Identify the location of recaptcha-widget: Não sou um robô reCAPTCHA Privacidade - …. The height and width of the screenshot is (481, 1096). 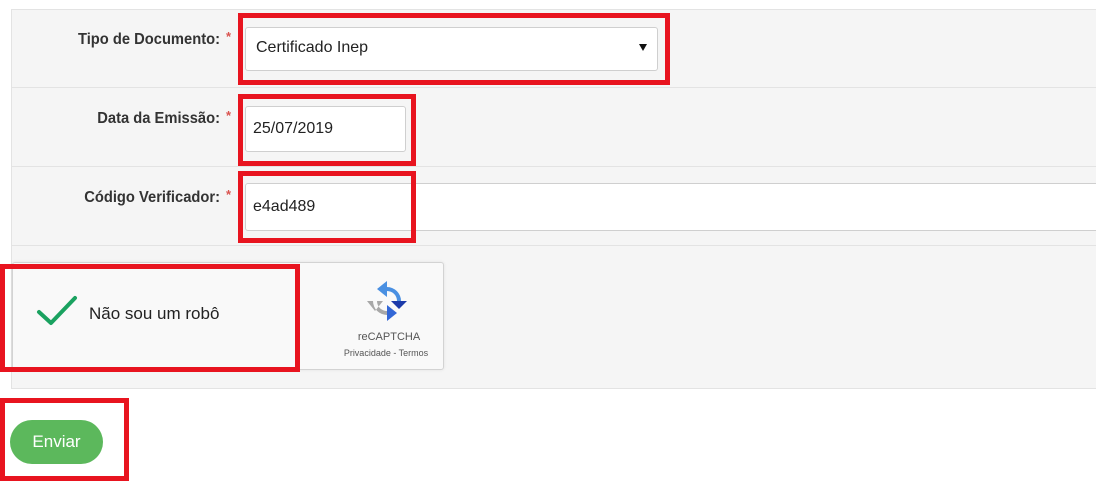
(228, 316).